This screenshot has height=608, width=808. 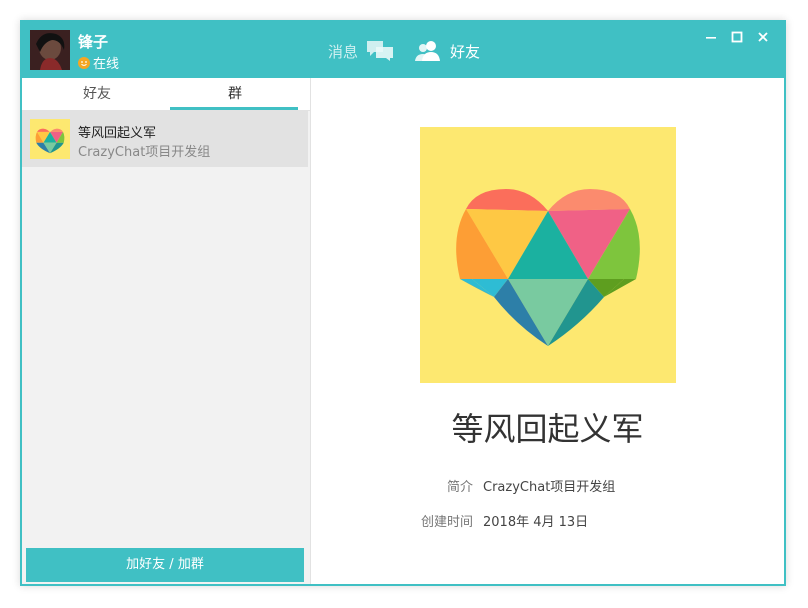 I want to click on heart-logo-icon, so click(x=548, y=255).